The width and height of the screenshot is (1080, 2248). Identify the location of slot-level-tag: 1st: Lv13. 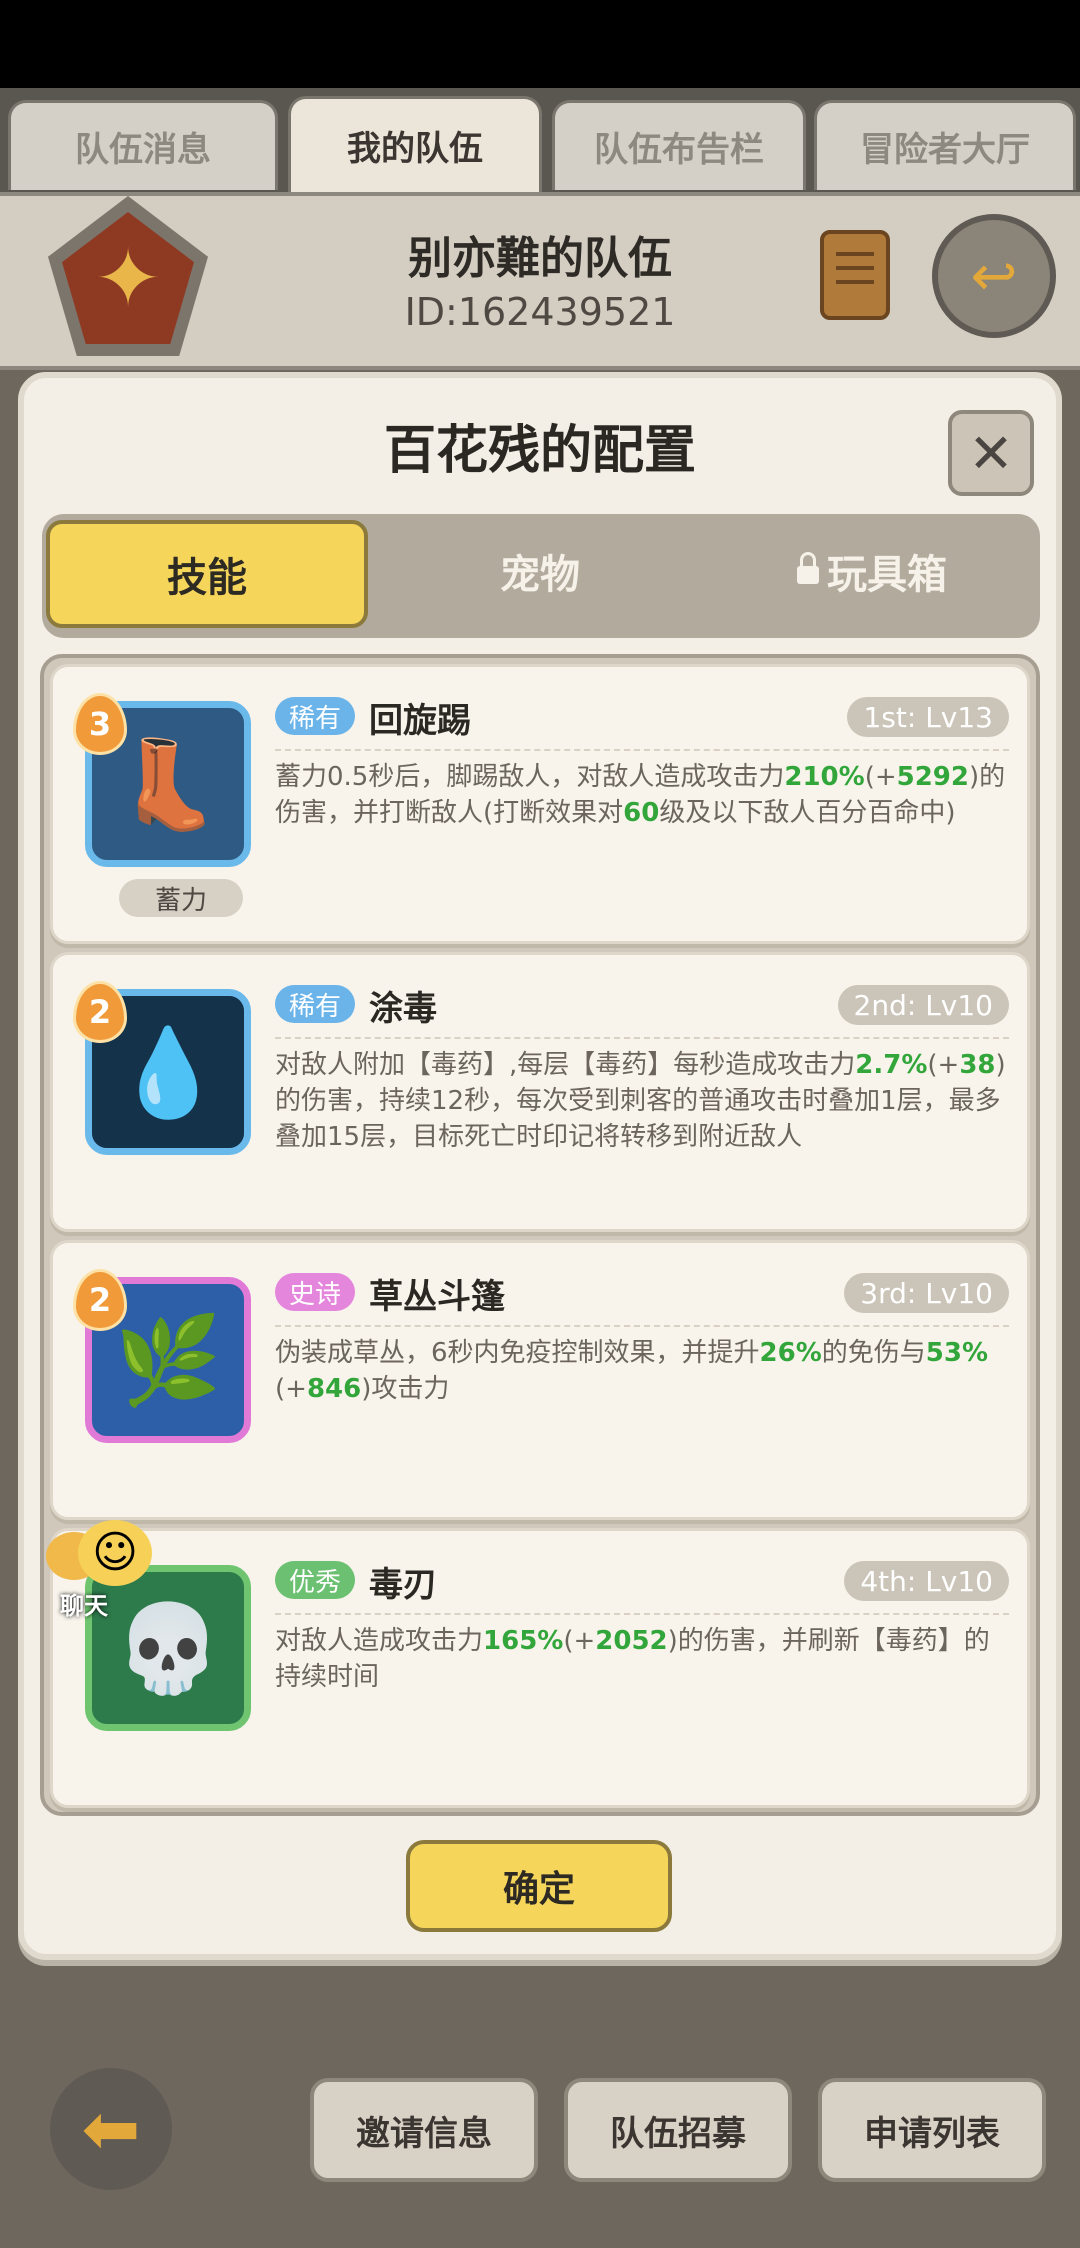
(928, 717).